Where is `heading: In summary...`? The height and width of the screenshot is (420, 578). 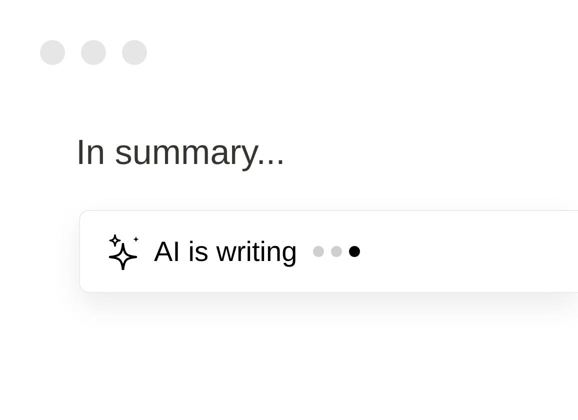 heading: In summary... is located at coordinates (181, 152).